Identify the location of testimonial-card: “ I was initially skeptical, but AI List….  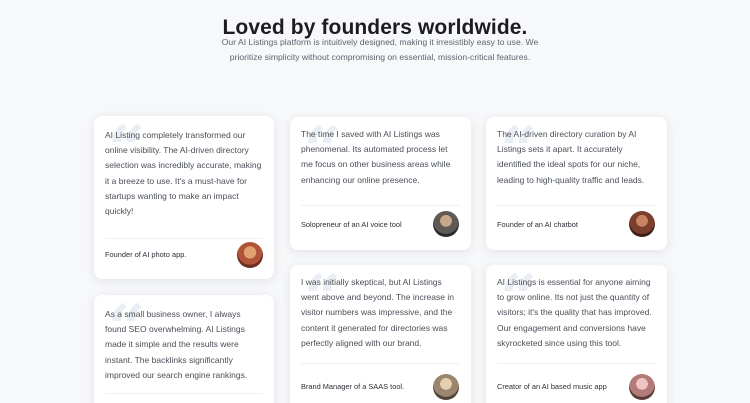
(380, 334).